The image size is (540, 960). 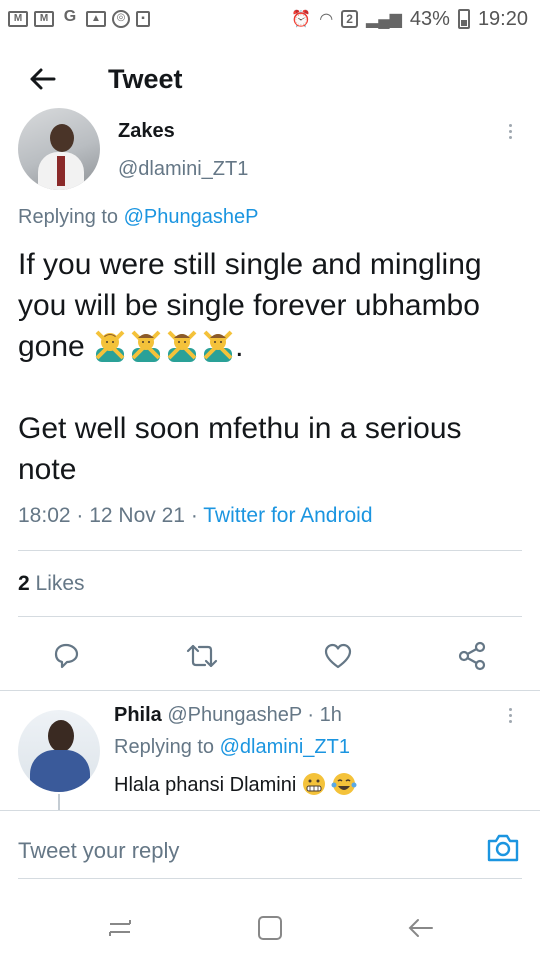 What do you see at coordinates (59, 149) in the screenshot?
I see `author-avatar` at bounding box center [59, 149].